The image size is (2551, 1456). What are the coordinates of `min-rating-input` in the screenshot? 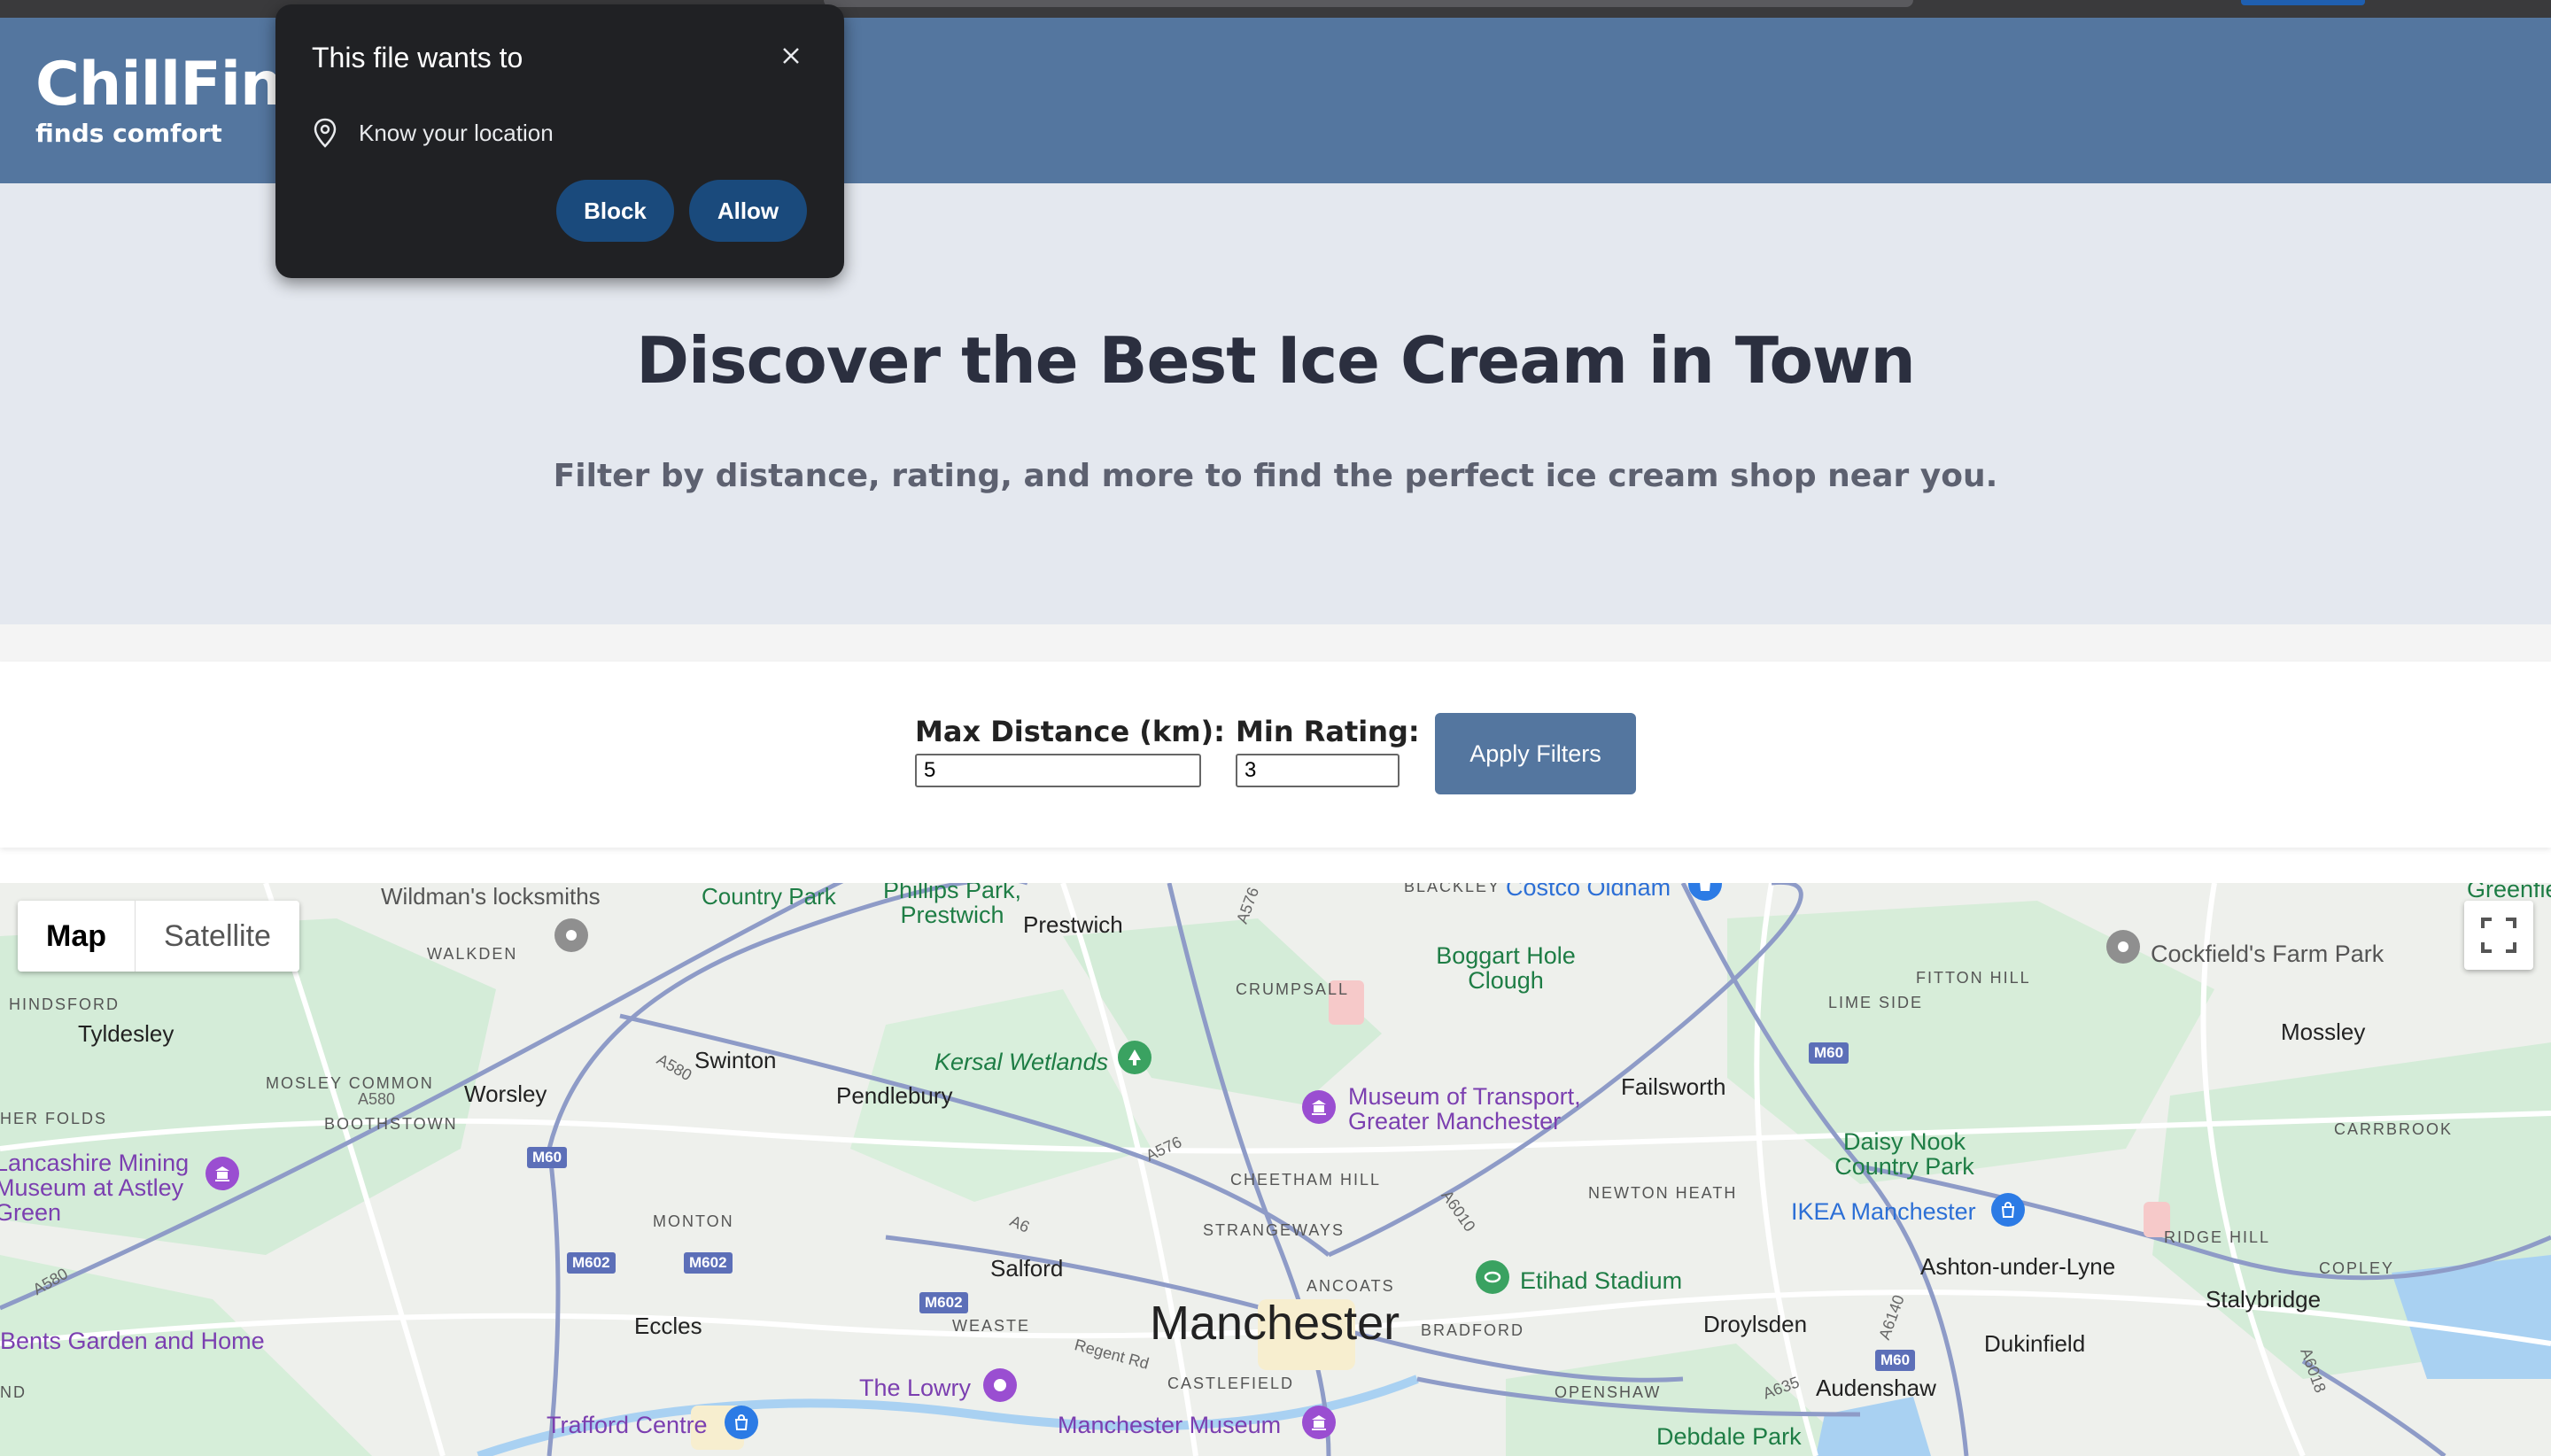 It's located at (1318, 770).